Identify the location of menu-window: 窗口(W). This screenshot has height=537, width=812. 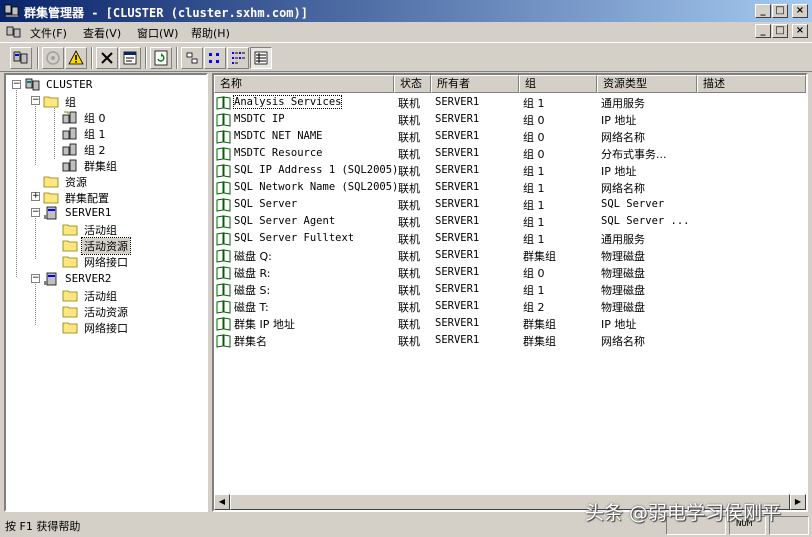
(157, 33).